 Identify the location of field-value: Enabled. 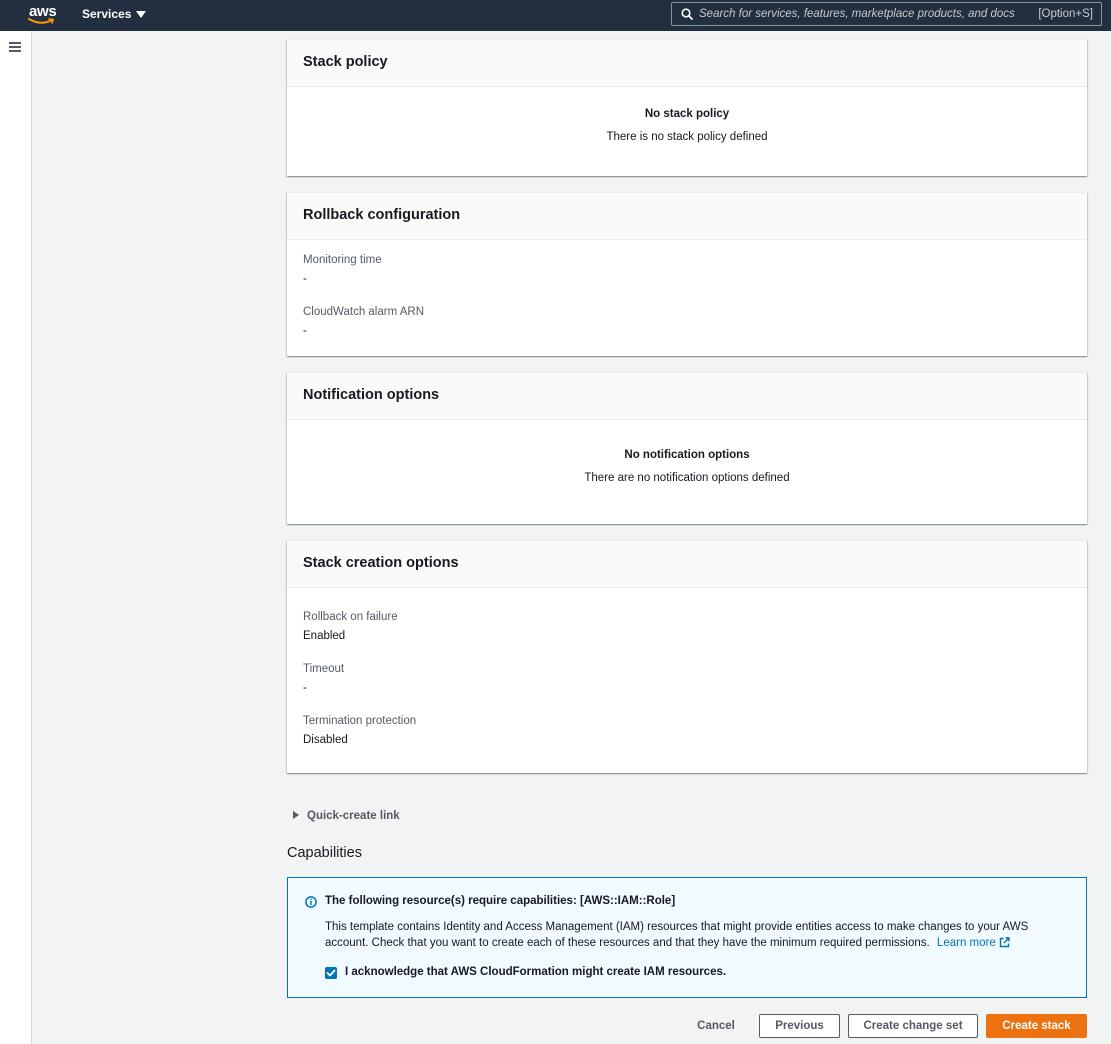
(324, 636).